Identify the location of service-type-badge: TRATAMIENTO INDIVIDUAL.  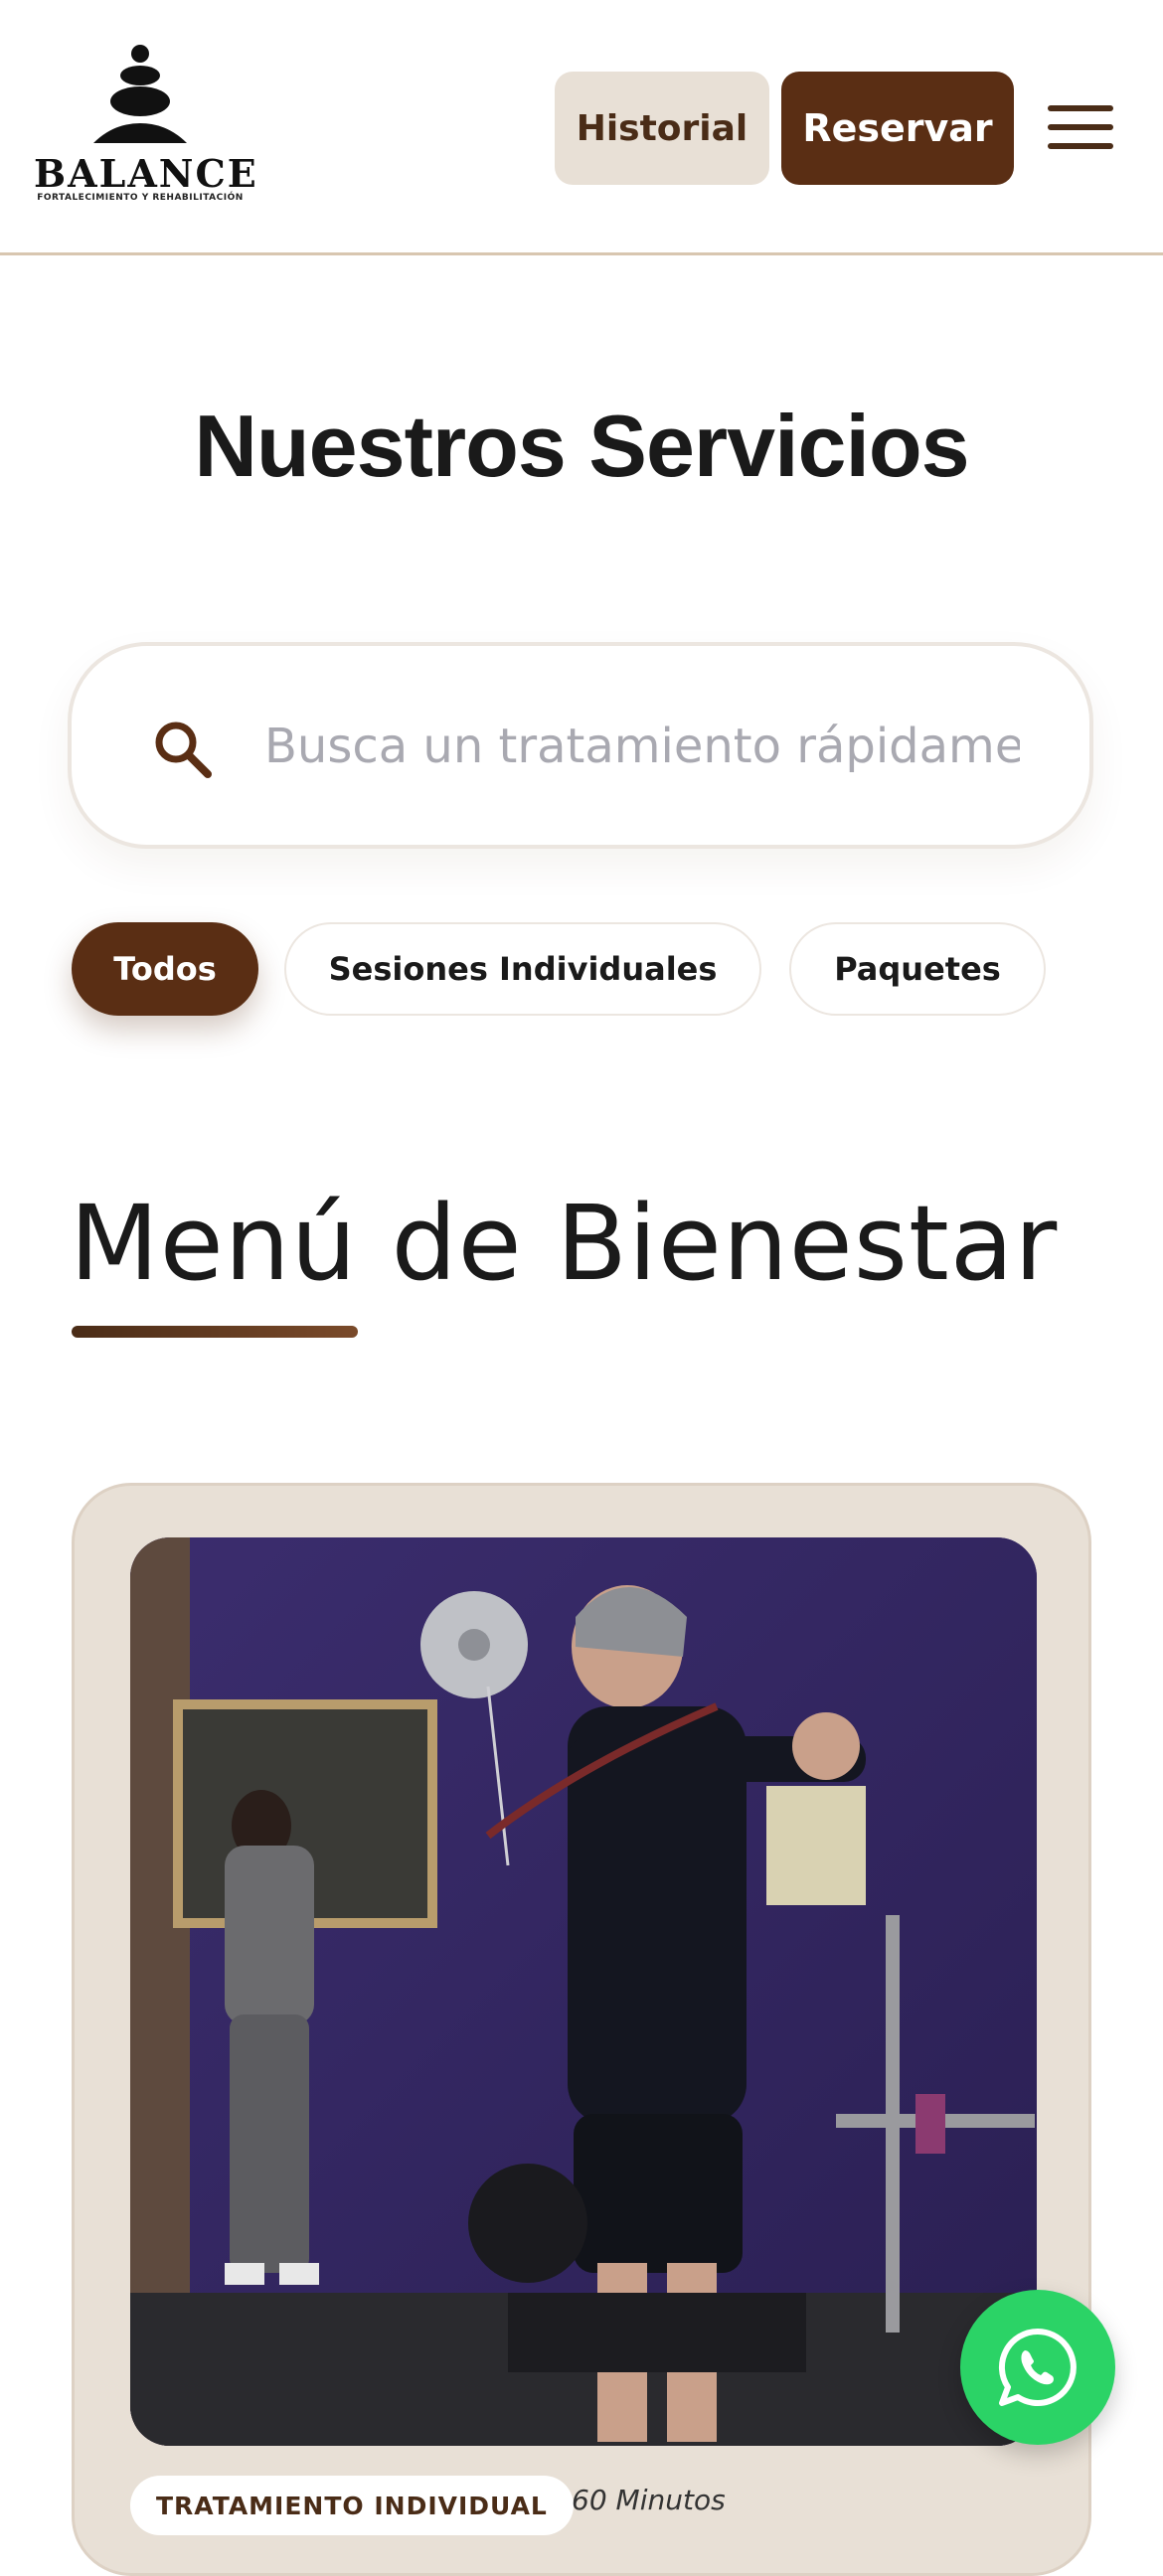
(352, 2505).